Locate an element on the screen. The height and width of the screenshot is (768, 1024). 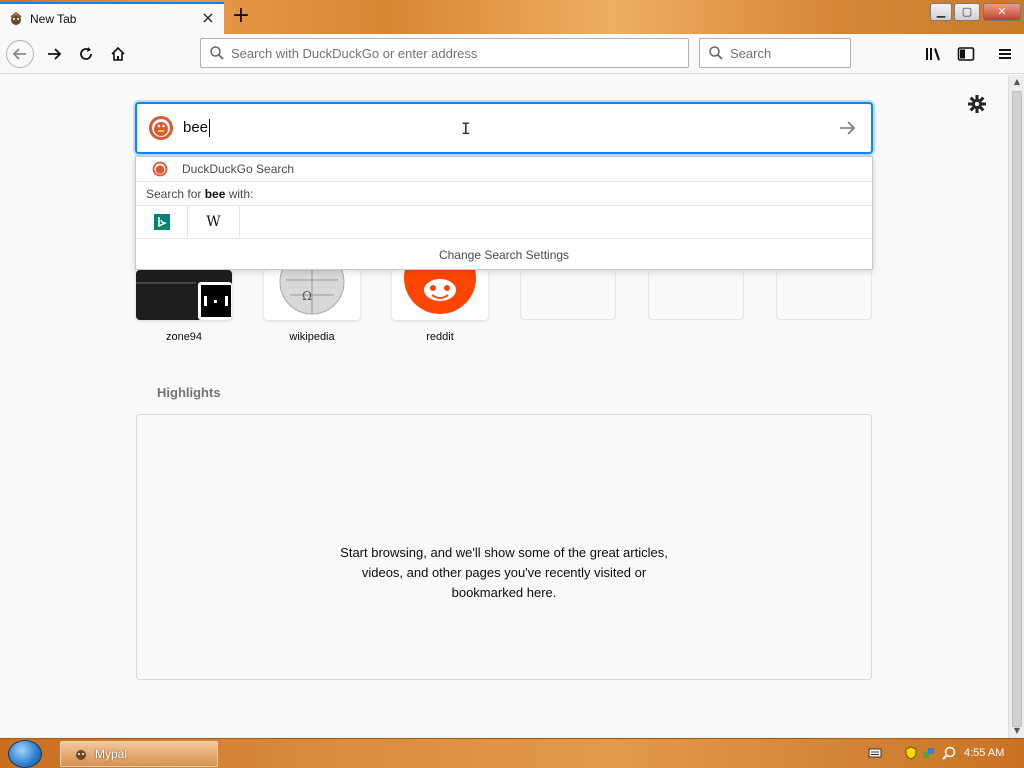
top-site-tile-reddit is located at coordinates (440, 295).